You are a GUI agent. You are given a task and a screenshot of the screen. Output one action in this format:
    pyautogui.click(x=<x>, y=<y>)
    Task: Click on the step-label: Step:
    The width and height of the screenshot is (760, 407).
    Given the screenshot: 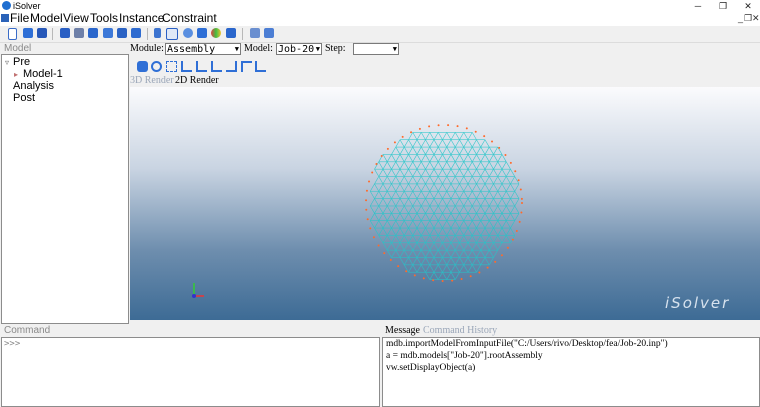 What is the action you would take?
    pyautogui.click(x=335, y=48)
    